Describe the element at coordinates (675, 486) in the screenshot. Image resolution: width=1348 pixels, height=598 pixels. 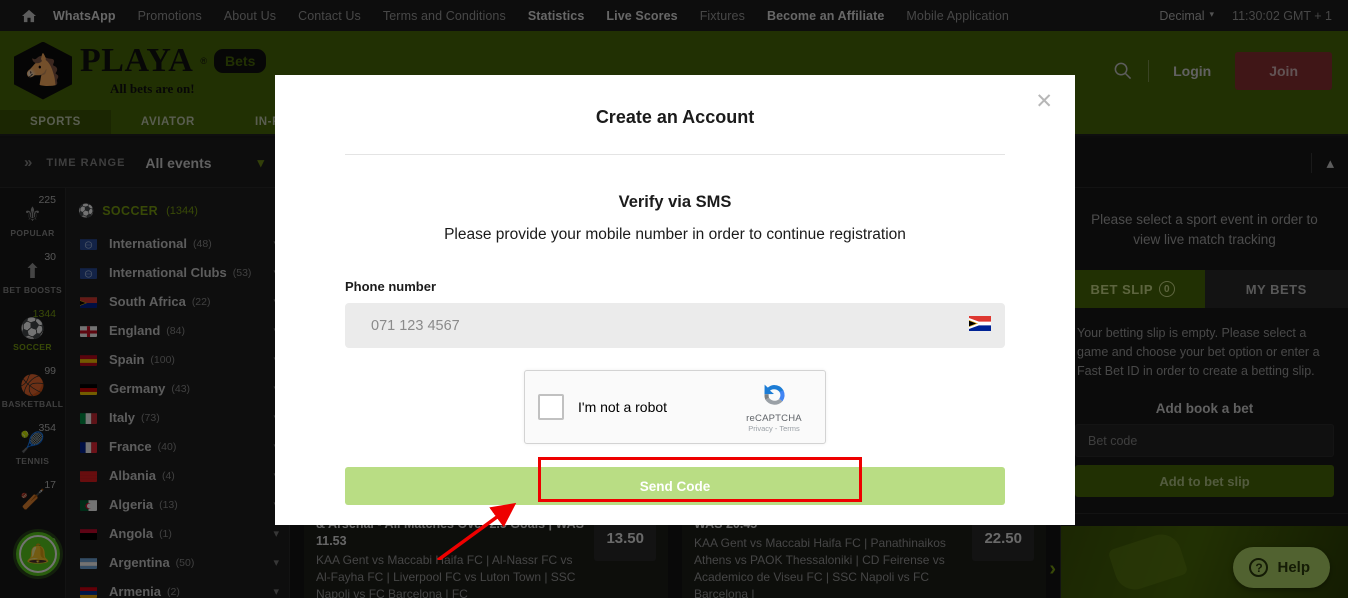
I see `send-code-button: Send Code` at that location.